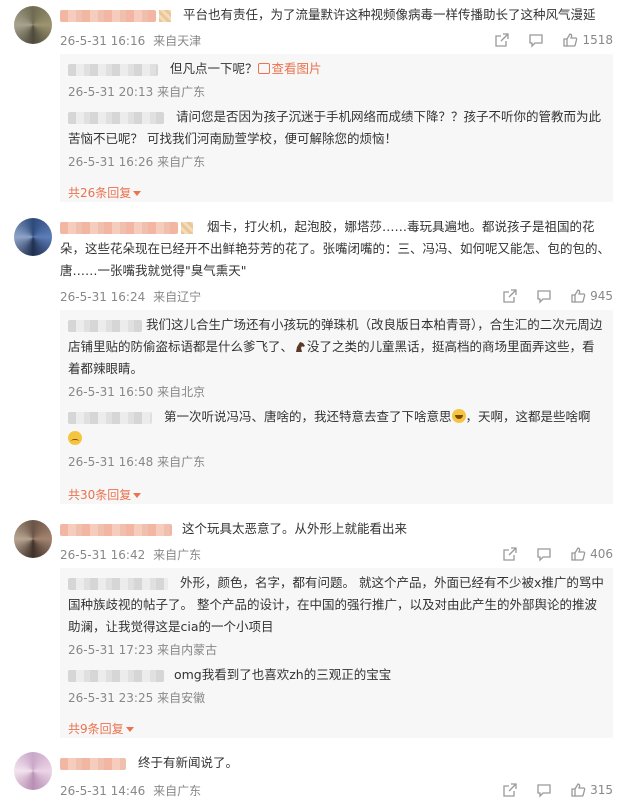 The width and height of the screenshot is (625, 809). I want to click on comment-meta: 26-5-31 16:16 来自天津, so click(132, 40).